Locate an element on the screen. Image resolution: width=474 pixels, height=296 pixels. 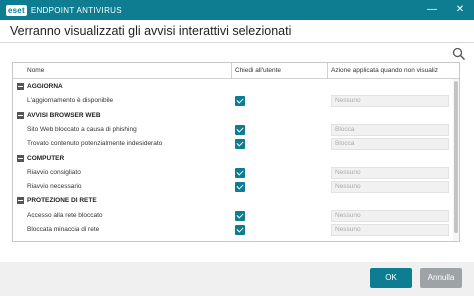
search-icon is located at coordinates (459, 54).